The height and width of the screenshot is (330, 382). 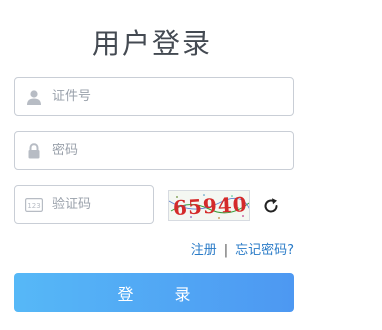 What do you see at coordinates (172, 96) in the screenshot?
I see `id-number-input` at bounding box center [172, 96].